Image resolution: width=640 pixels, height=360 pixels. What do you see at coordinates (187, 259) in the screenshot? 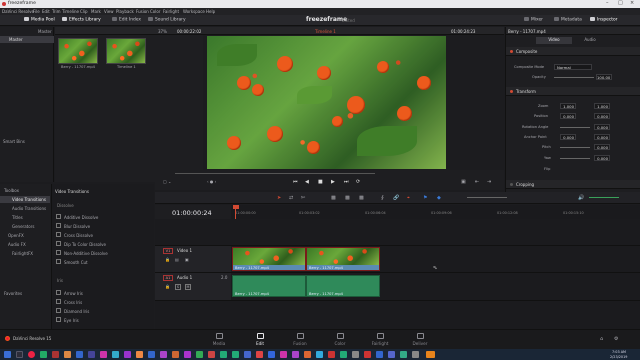
I see `video-enable-icon: ▣` at bounding box center [187, 259].